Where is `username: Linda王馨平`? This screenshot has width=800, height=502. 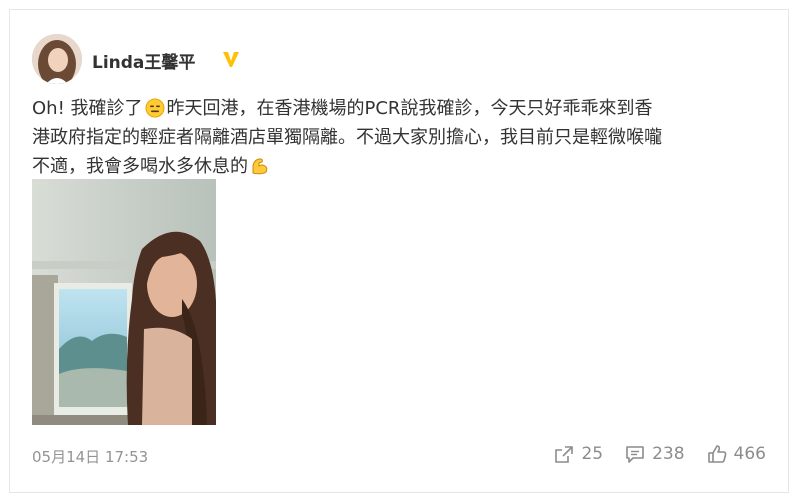 username: Linda王馨平 is located at coordinates (143, 60).